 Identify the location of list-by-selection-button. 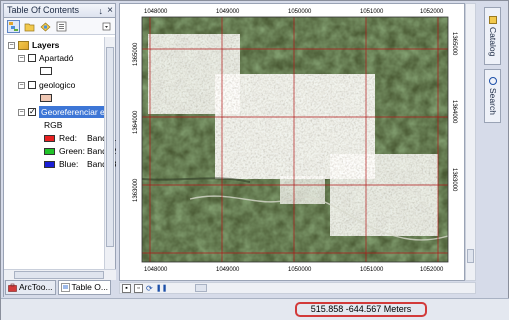
(61, 26).